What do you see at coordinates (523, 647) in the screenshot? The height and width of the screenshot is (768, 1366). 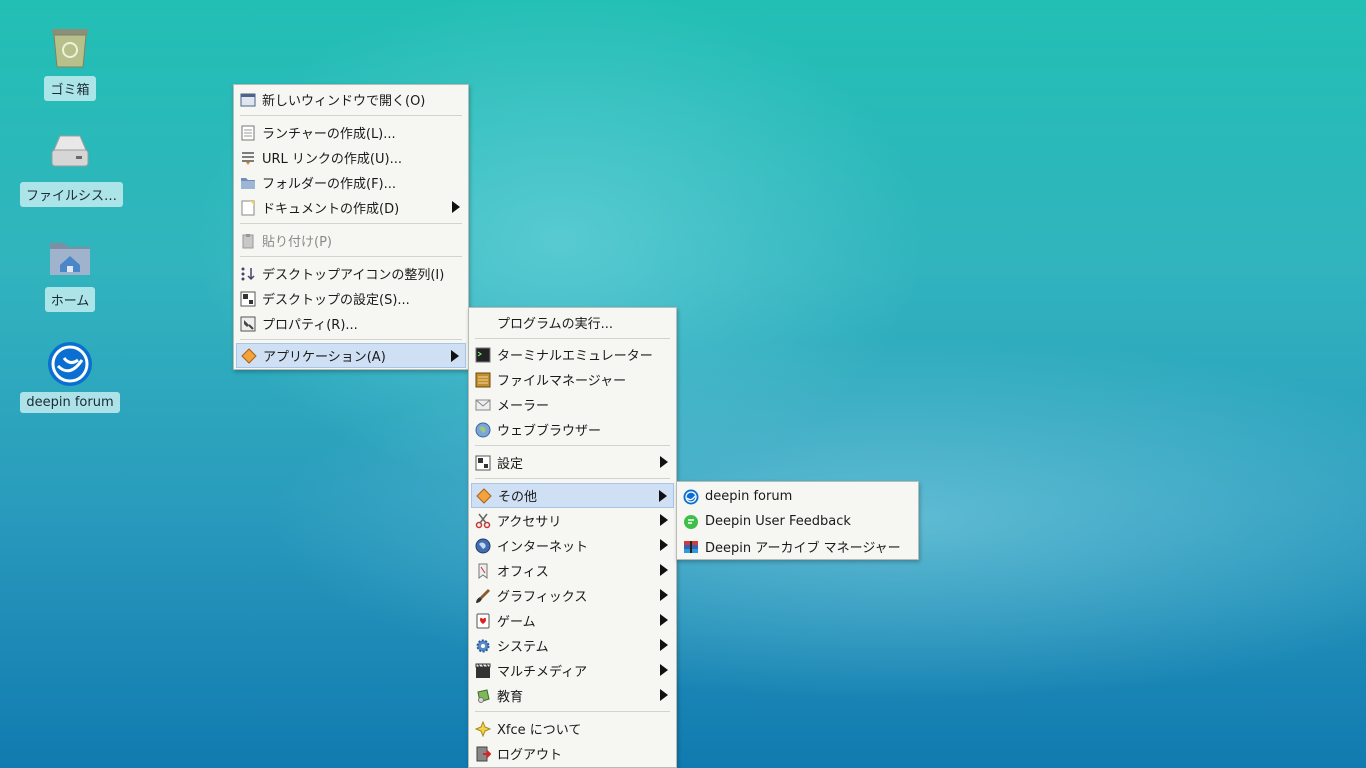 I see `menu-item-label: システム` at bounding box center [523, 647].